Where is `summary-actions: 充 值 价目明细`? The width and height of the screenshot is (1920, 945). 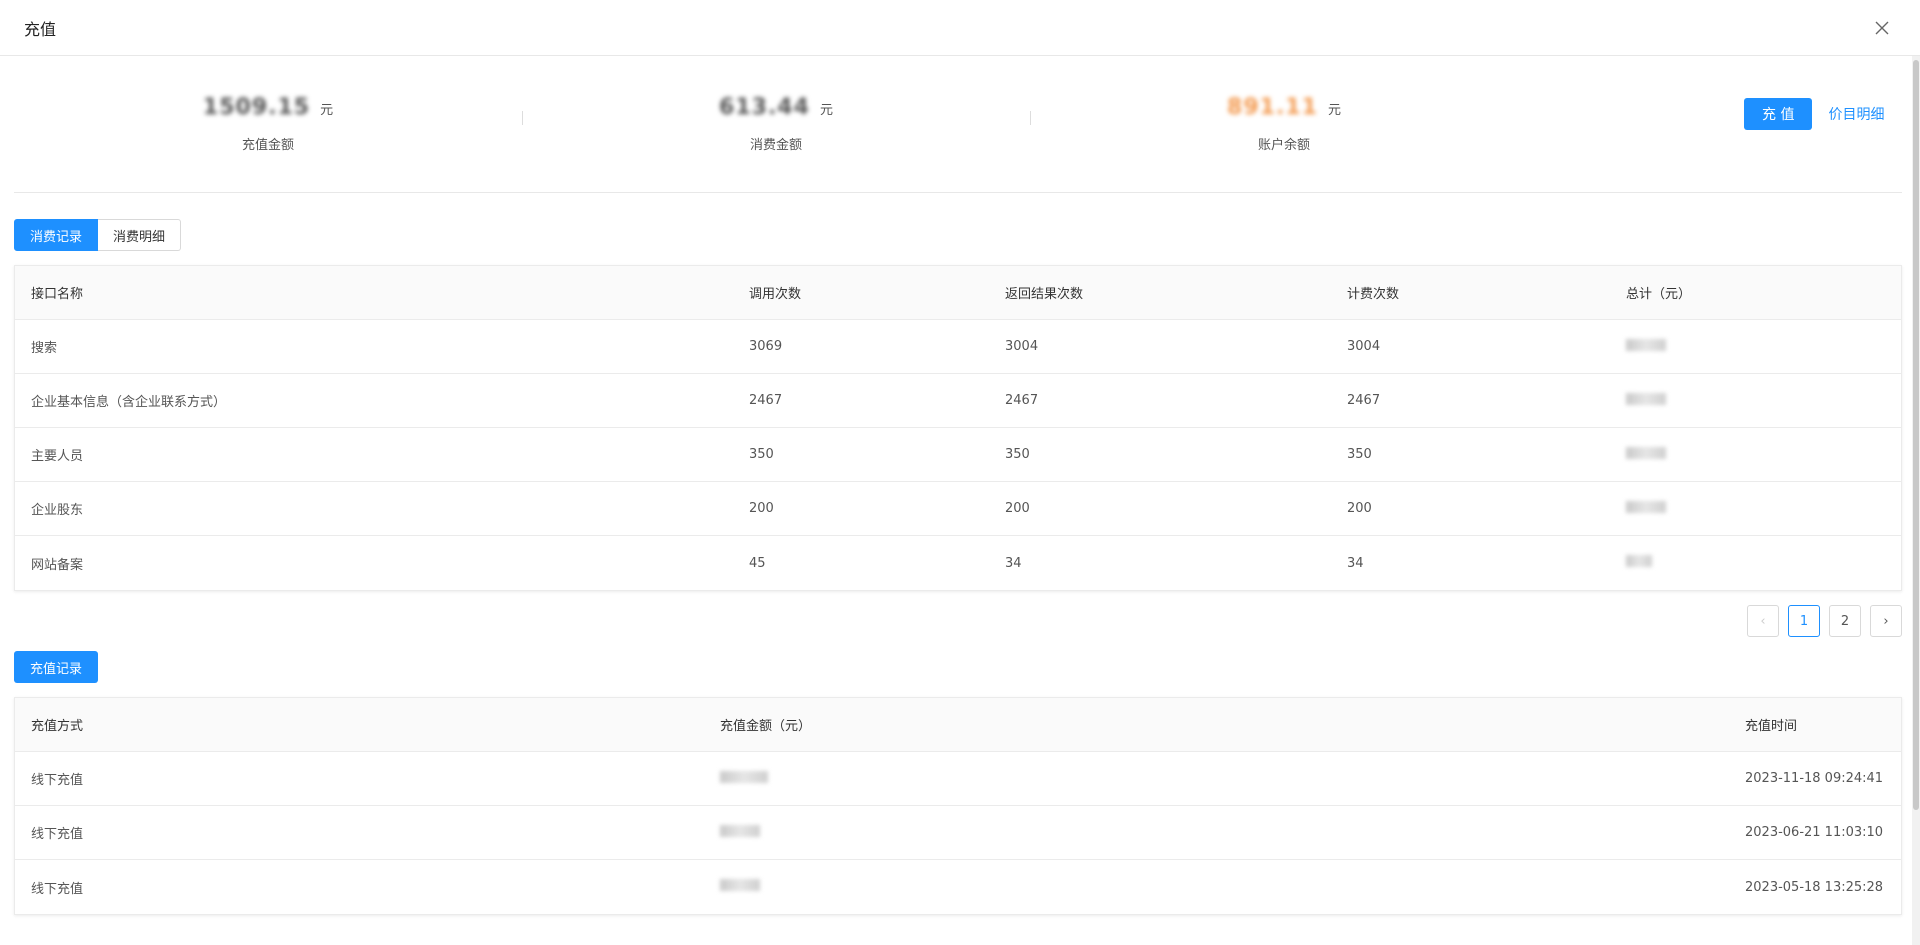 summary-actions: 充 值 价目明细 is located at coordinates (1720, 114).